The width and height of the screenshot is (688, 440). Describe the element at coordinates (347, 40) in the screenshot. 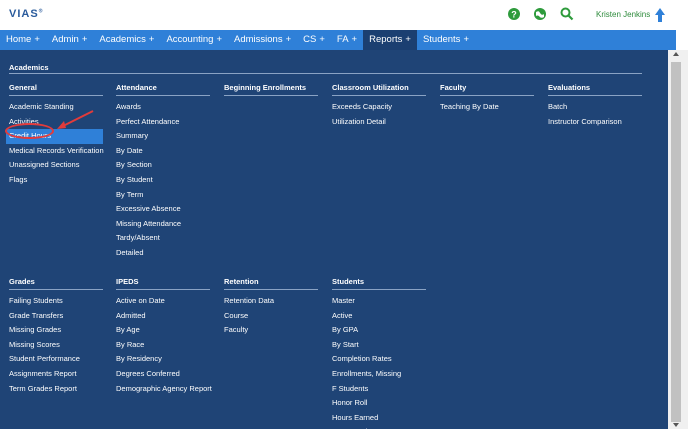

I see `nav-item-fa: FA +` at that location.